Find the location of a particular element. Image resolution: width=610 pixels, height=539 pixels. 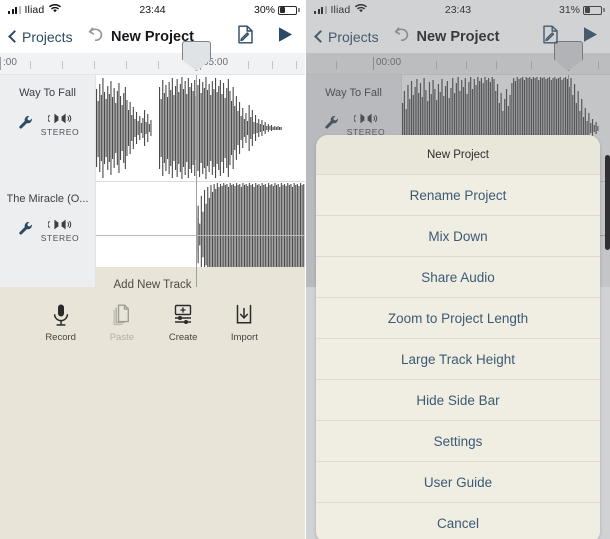

timeline-ruler: :00 05:00 is located at coordinates (152, 64).